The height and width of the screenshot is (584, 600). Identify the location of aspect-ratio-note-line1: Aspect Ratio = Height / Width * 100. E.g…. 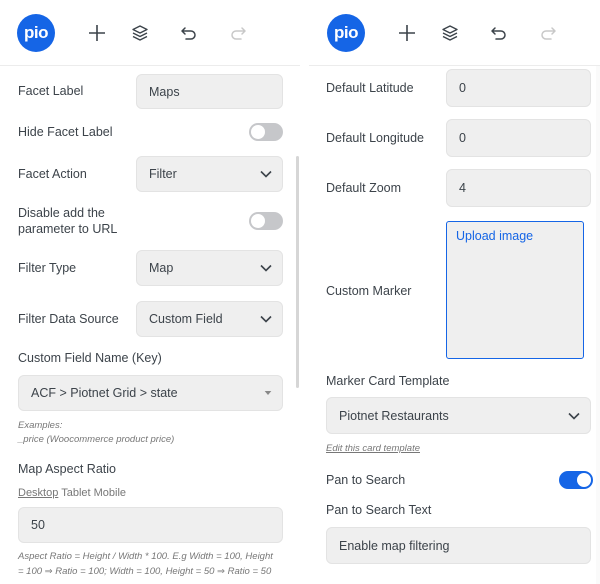
(145, 556).